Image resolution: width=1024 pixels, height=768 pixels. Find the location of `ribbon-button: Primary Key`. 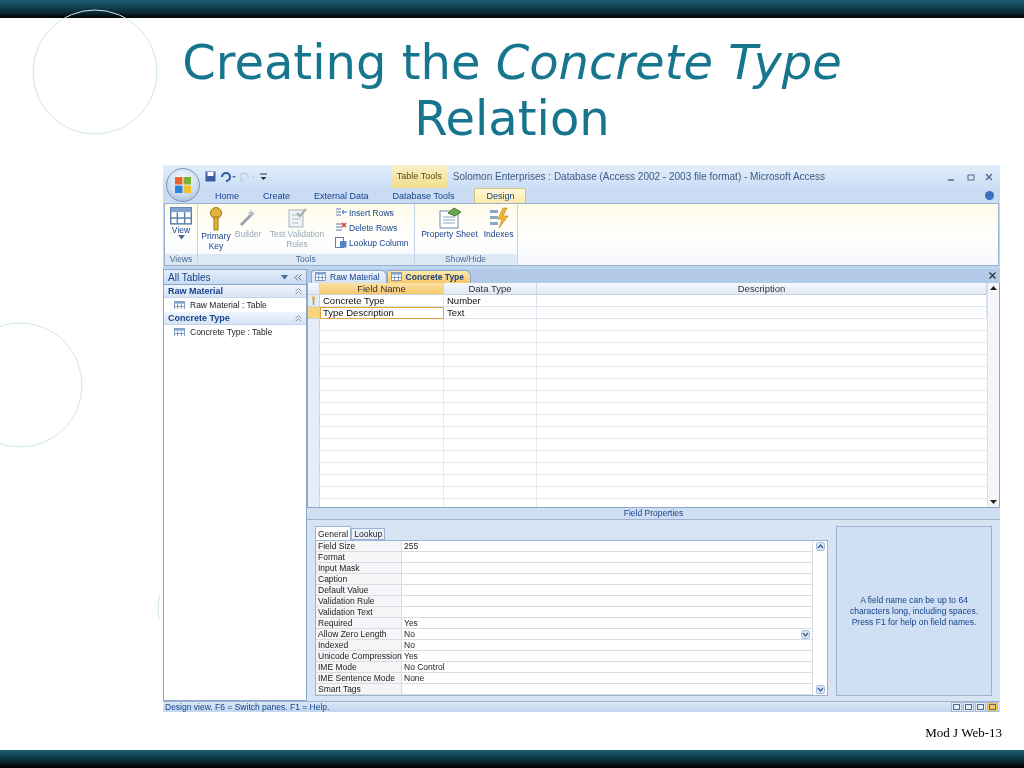

ribbon-button: Primary Key is located at coordinates (216, 229).